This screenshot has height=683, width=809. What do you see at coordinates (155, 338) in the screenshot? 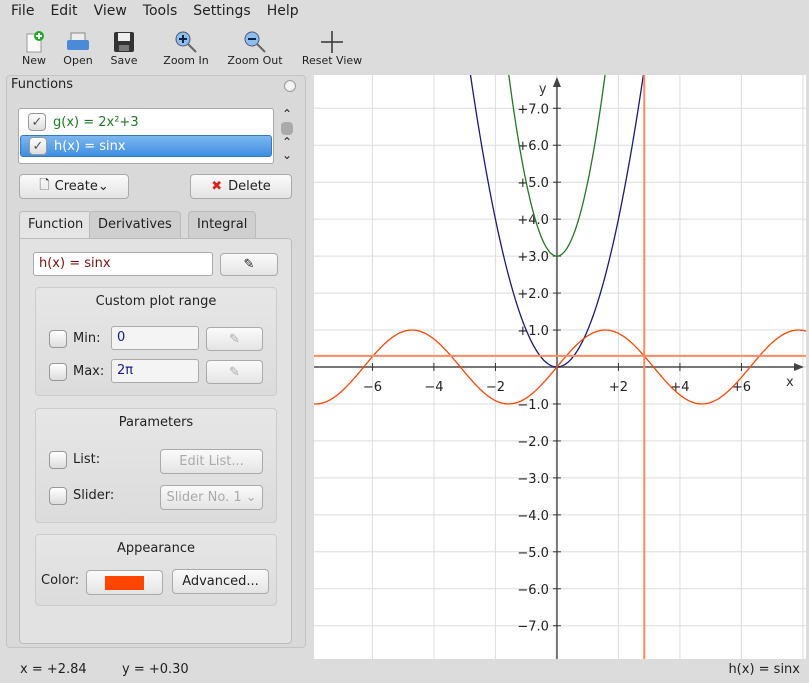
I see `min-input: 0` at bounding box center [155, 338].